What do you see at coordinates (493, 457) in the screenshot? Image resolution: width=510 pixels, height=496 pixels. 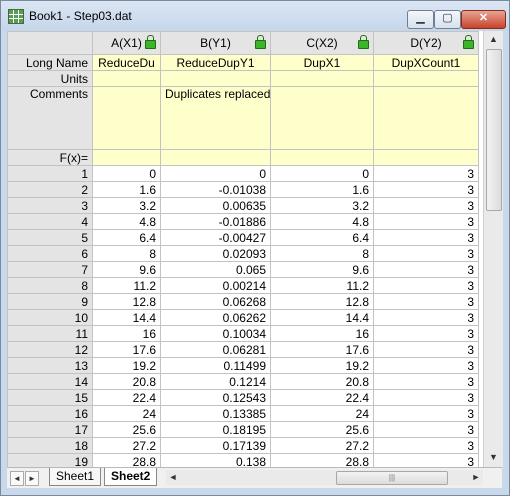 I see `scroll-down-arrow-icon: ▼` at bounding box center [493, 457].